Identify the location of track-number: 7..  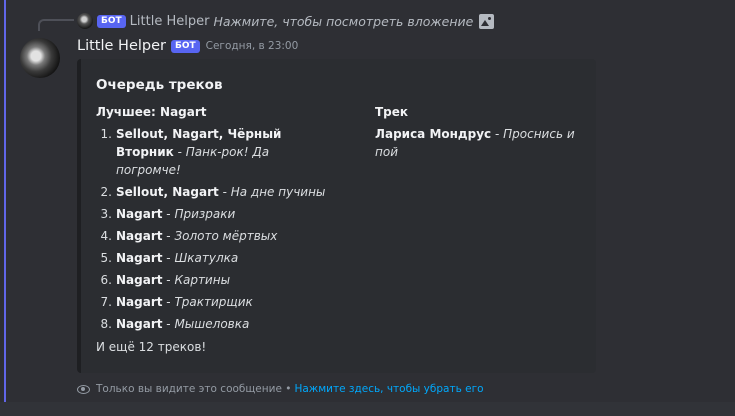
(106, 302).